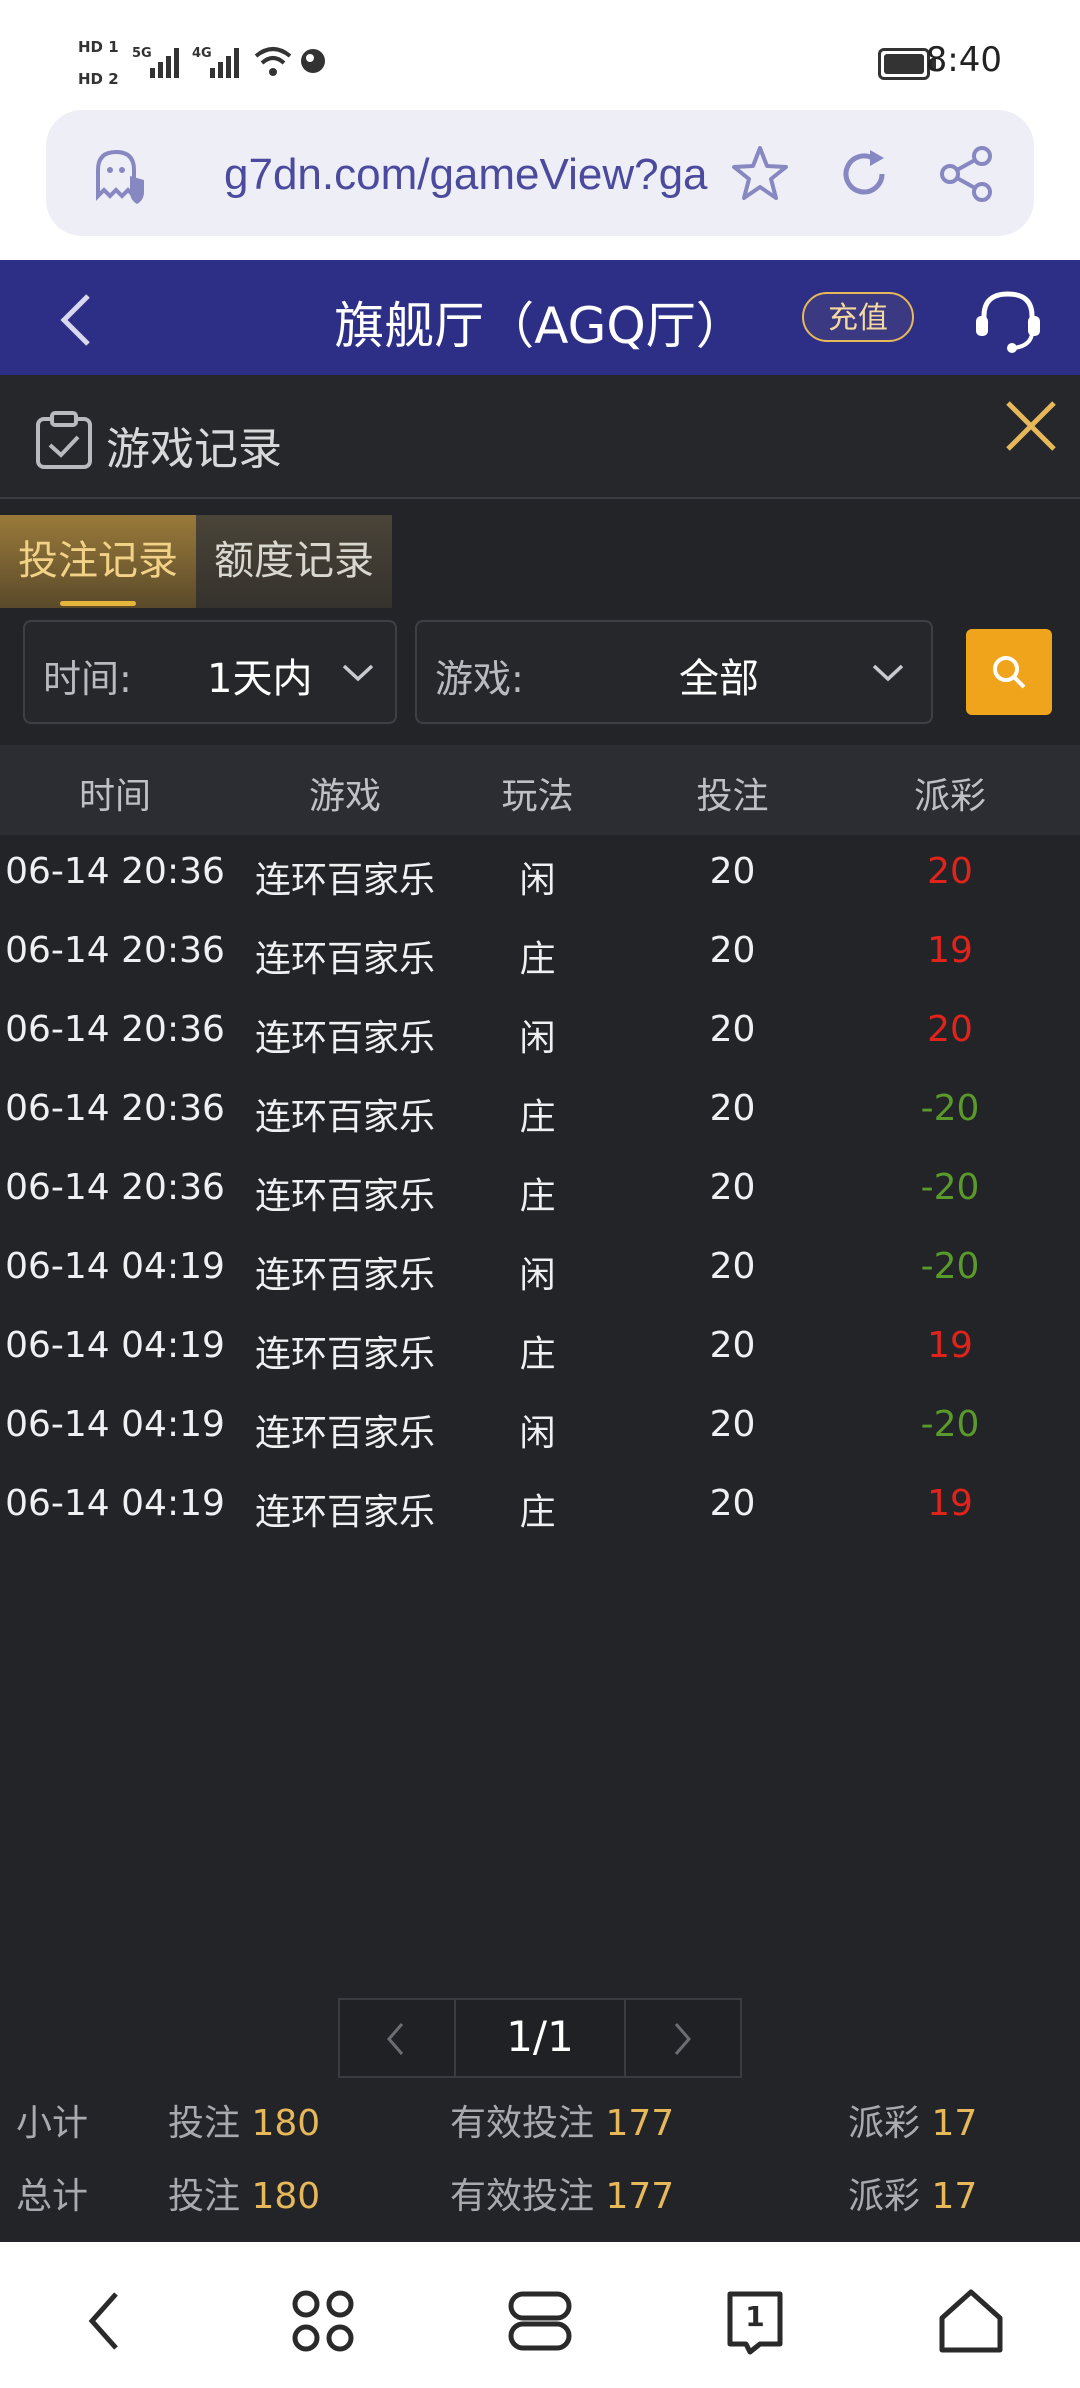 The width and height of the screenshot is (1080, 2388). Describe the element at coordinates (273, 61) in the screenshot. I see `wifi-icon` at that location.